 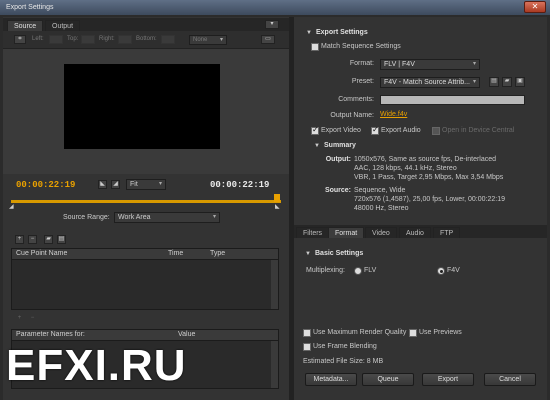 What do you see at coordinates (86, 217) in the screenshot?
I see `source-range-label: Source Range:` at bounding box center [86, 217].